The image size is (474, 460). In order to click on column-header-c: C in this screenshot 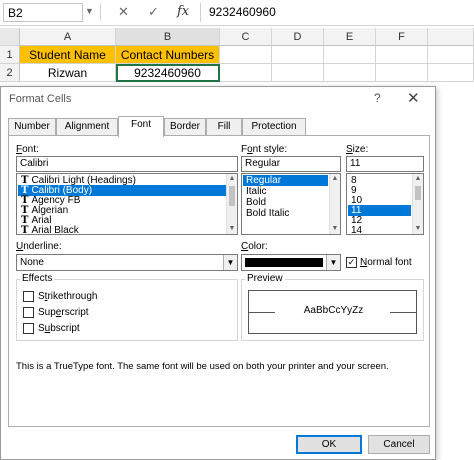, I will do `click(246, 37)`.